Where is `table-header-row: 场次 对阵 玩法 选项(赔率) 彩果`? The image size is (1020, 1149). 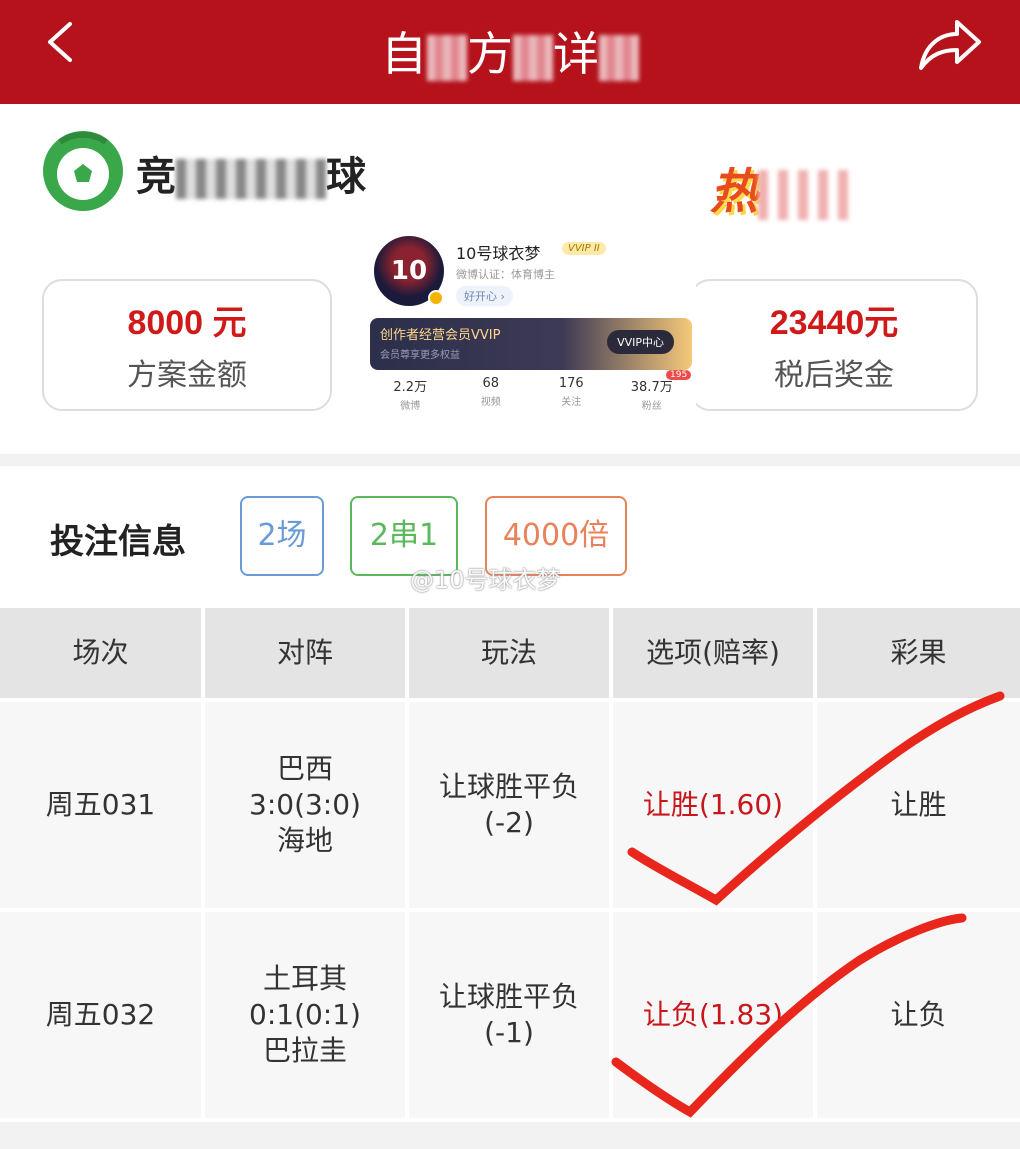
table-header-row: 场次 对阵 玩法 选项(赔率) 彩果 is located at coordinates (510, 655).